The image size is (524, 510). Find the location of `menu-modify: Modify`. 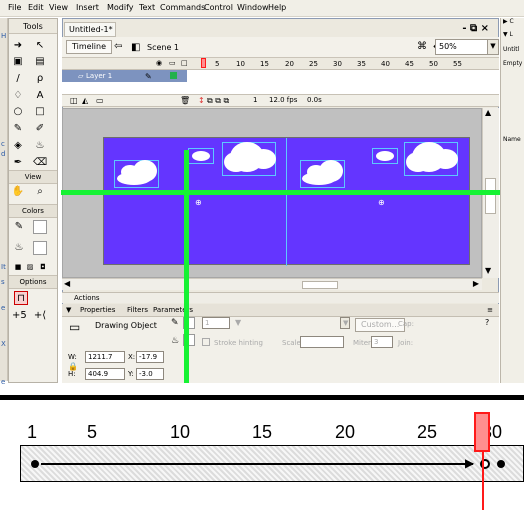

menu-modify: Modify is located at coordinates (120, 7).